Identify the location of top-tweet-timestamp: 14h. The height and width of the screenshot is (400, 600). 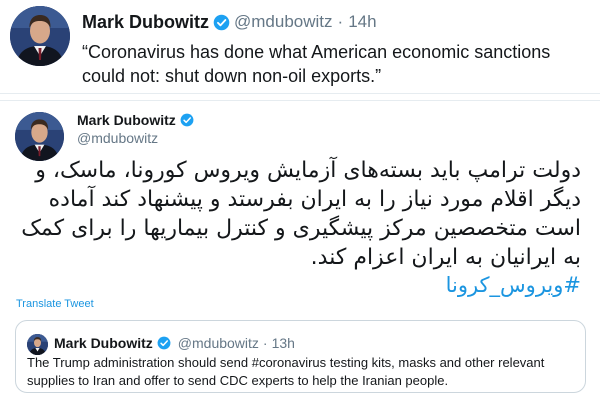
(362, 22).